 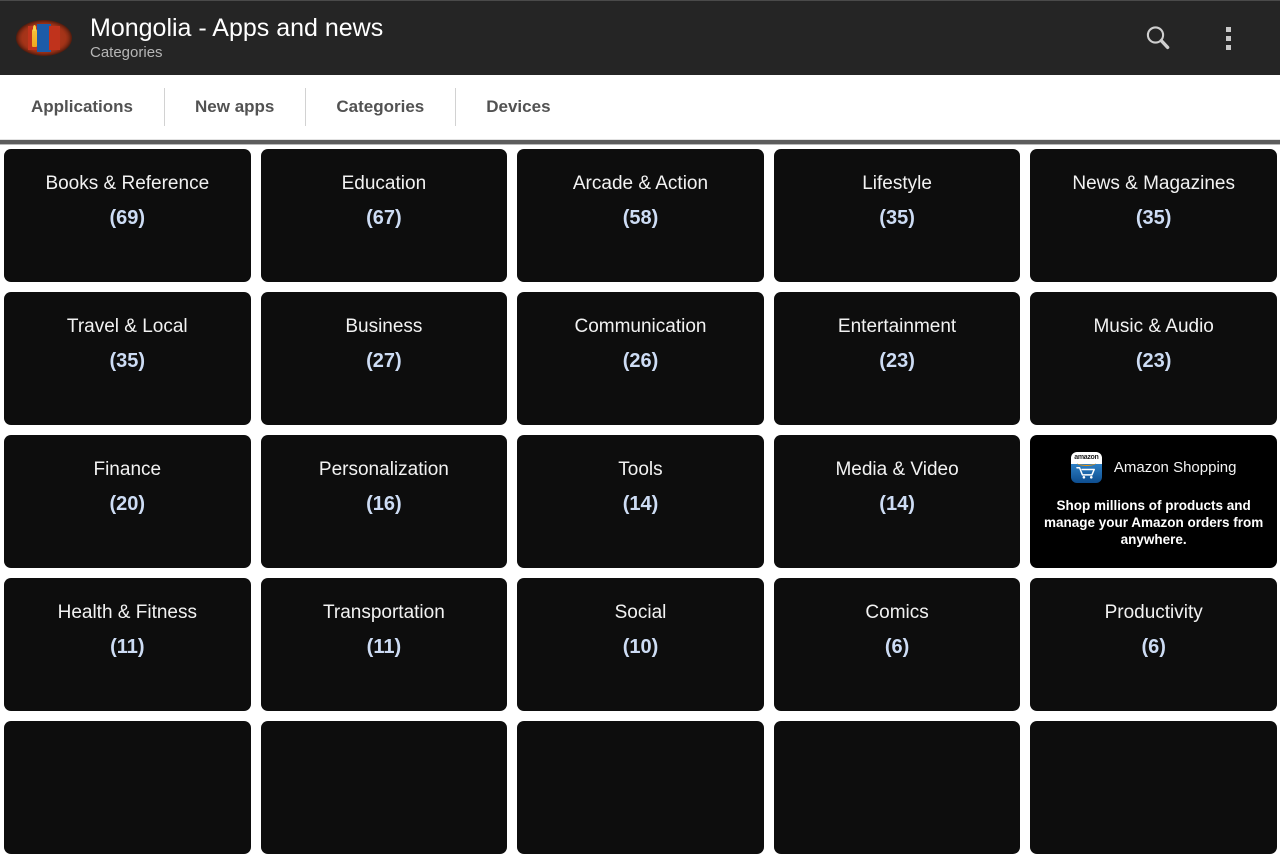 What do you see at coordinates (384, 361) in the screenshot?
I see `category-tile-count: (27)` at bounding box center [384, 361].